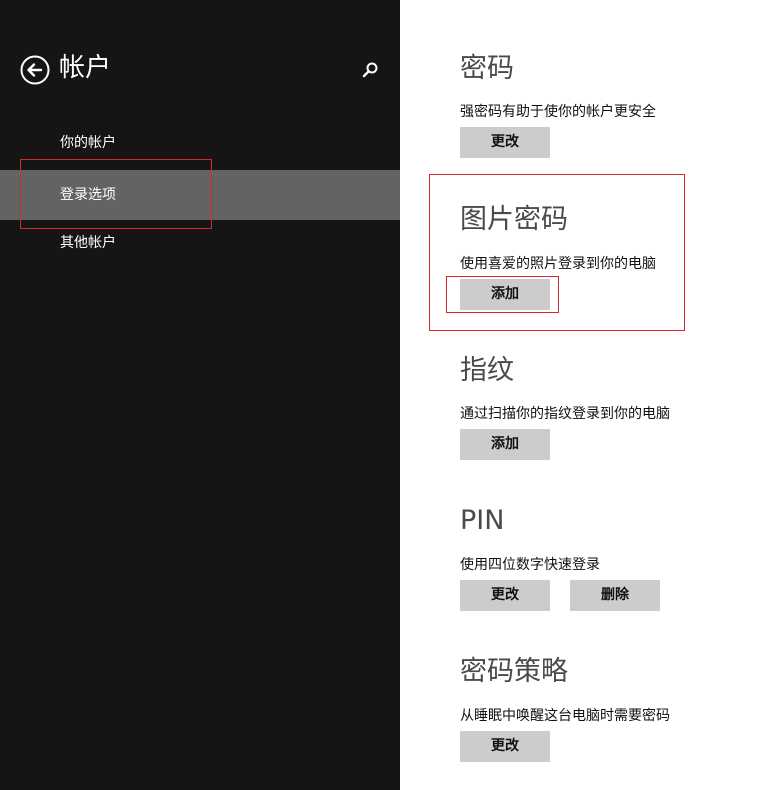 The height and width of the screenshot is (790, 776). What do you see at coordinates (558, 264) in the screenshot?
I see `picture-password-description: 使用喜爱的照片登录到你的电脑` at bounding box center [558, 264].